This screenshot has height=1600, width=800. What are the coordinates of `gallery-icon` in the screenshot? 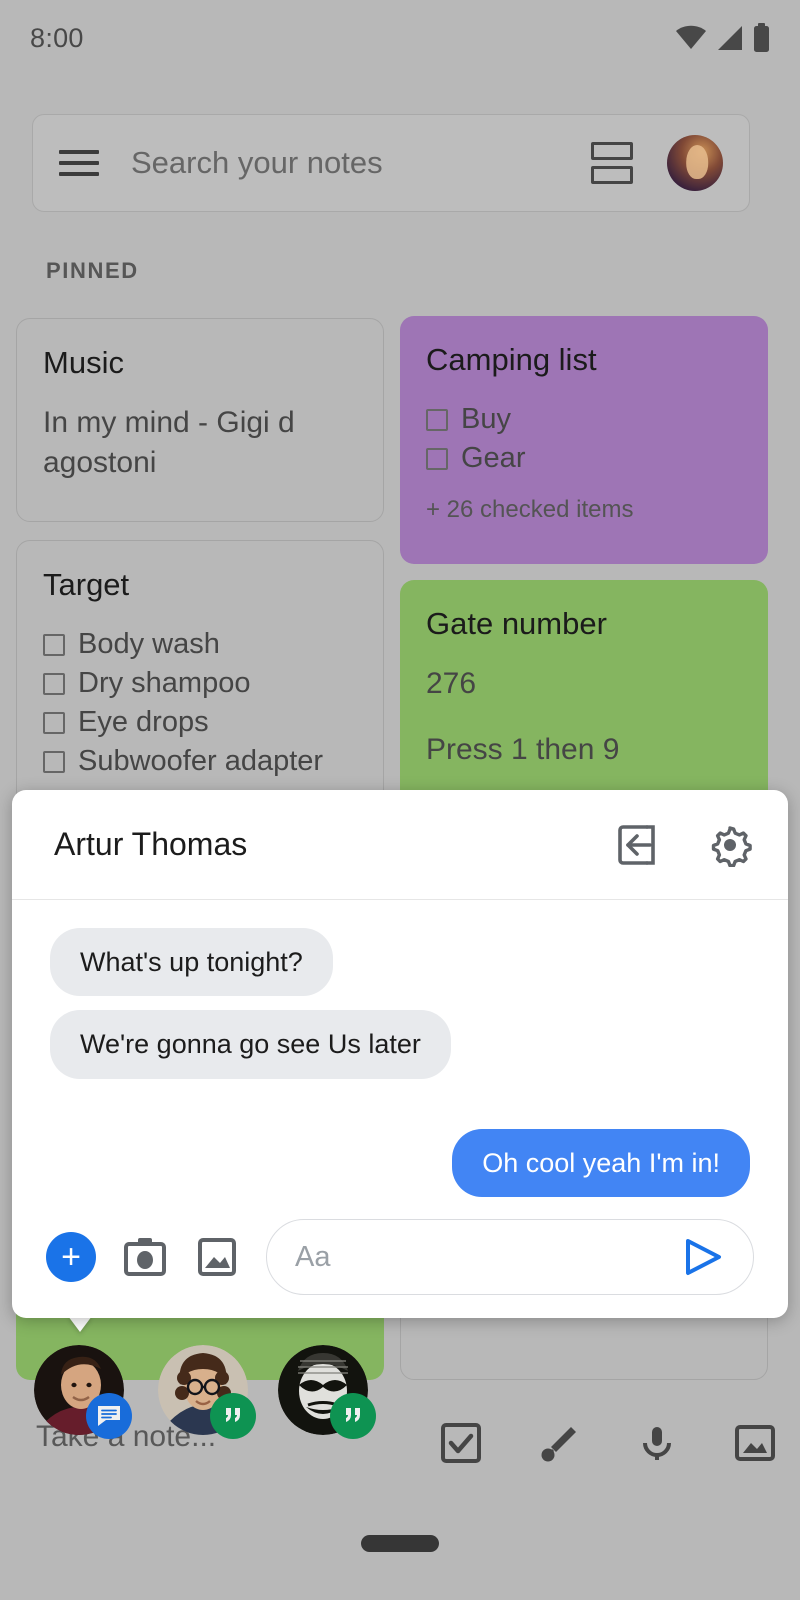 It's located at (217, 1257).